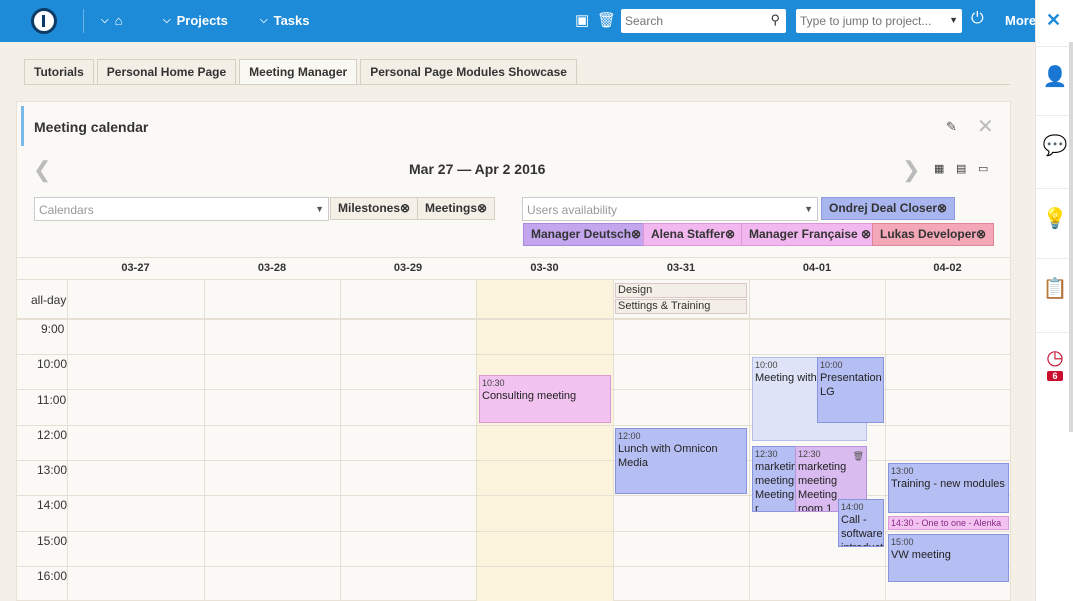 The width and height of the screenshot is (1073, 601). I want to click on event-presentation-lg: 10:00 Presentation LG, so click(850, 390).